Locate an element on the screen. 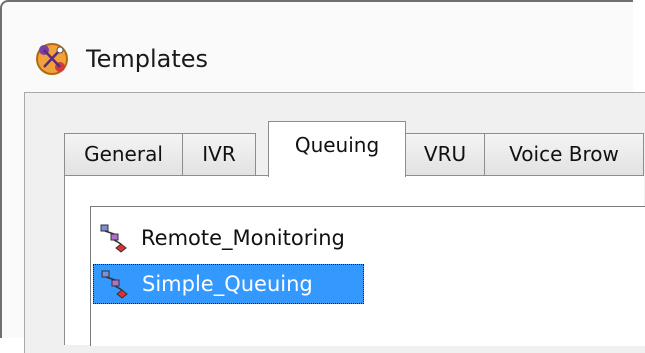 The image size is (645, 353). tab-ivr: IVR is located at coordinates (219, 154).